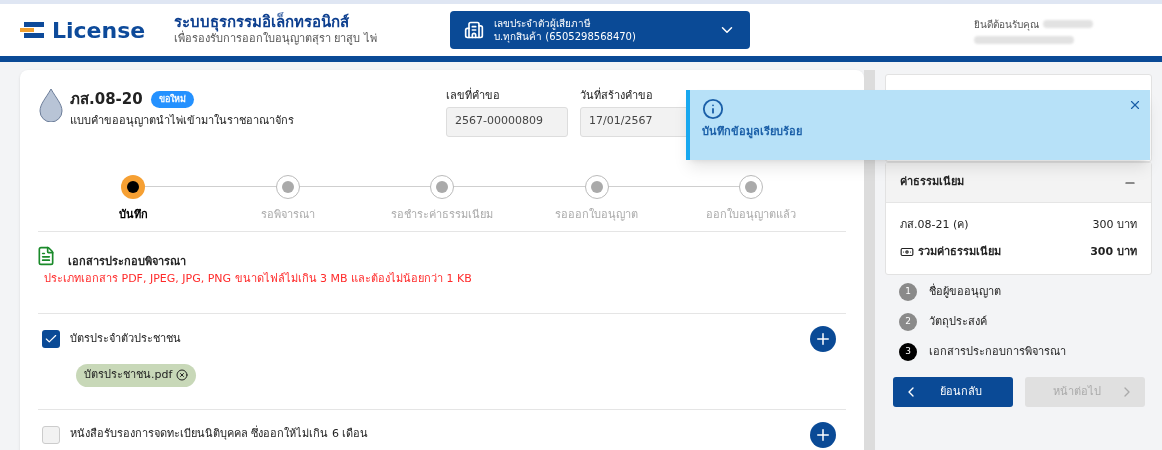 The image size is (1162, 450). I want to click on step-label: เอกสารประกอบการพิจารณา, so click(997, 352).